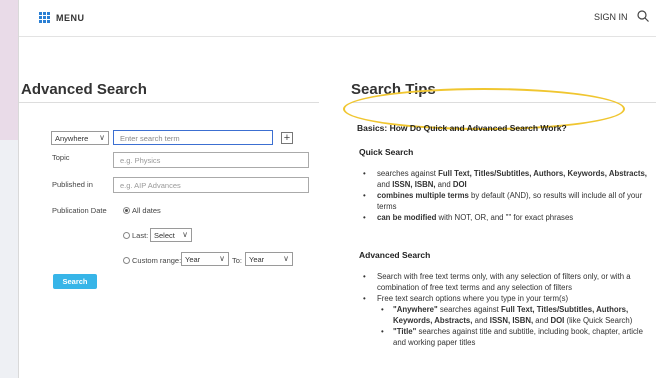 The width and height of the screenshot is (656, 378). Describe the element at coordinates (395, 255) in the screenshot. I see `advanced-search-heading: Advanced Search` at that location.